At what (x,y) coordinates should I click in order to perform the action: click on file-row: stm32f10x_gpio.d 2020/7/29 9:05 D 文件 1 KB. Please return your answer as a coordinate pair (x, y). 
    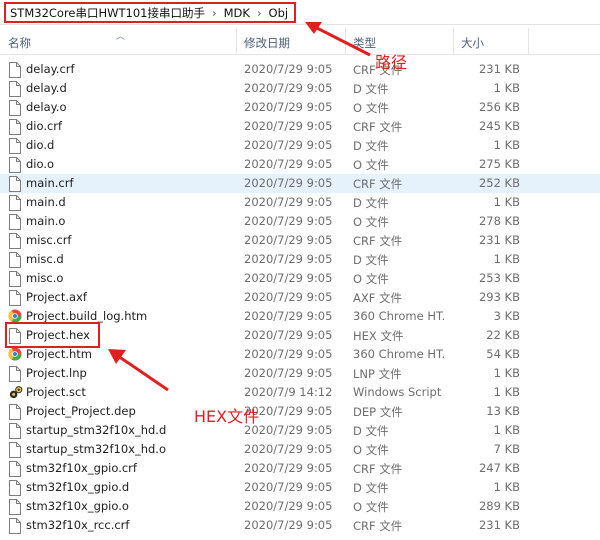
    Looking at the image, I should click on (300, 487).